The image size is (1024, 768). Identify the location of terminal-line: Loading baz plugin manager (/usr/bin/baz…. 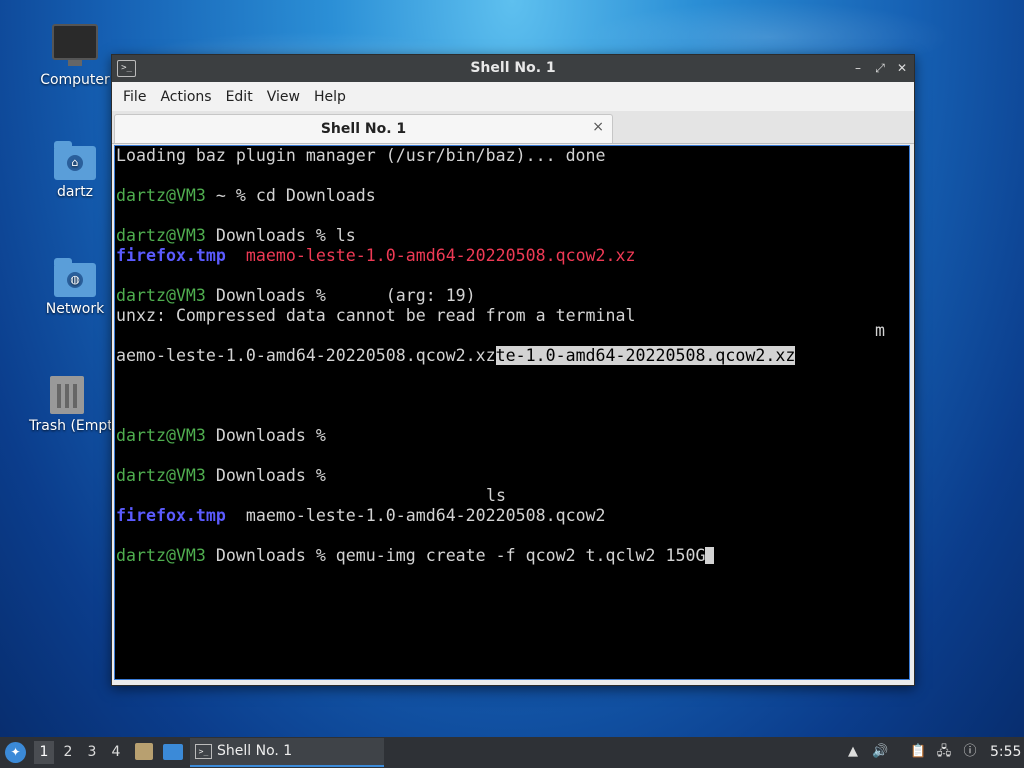
(361, 155).